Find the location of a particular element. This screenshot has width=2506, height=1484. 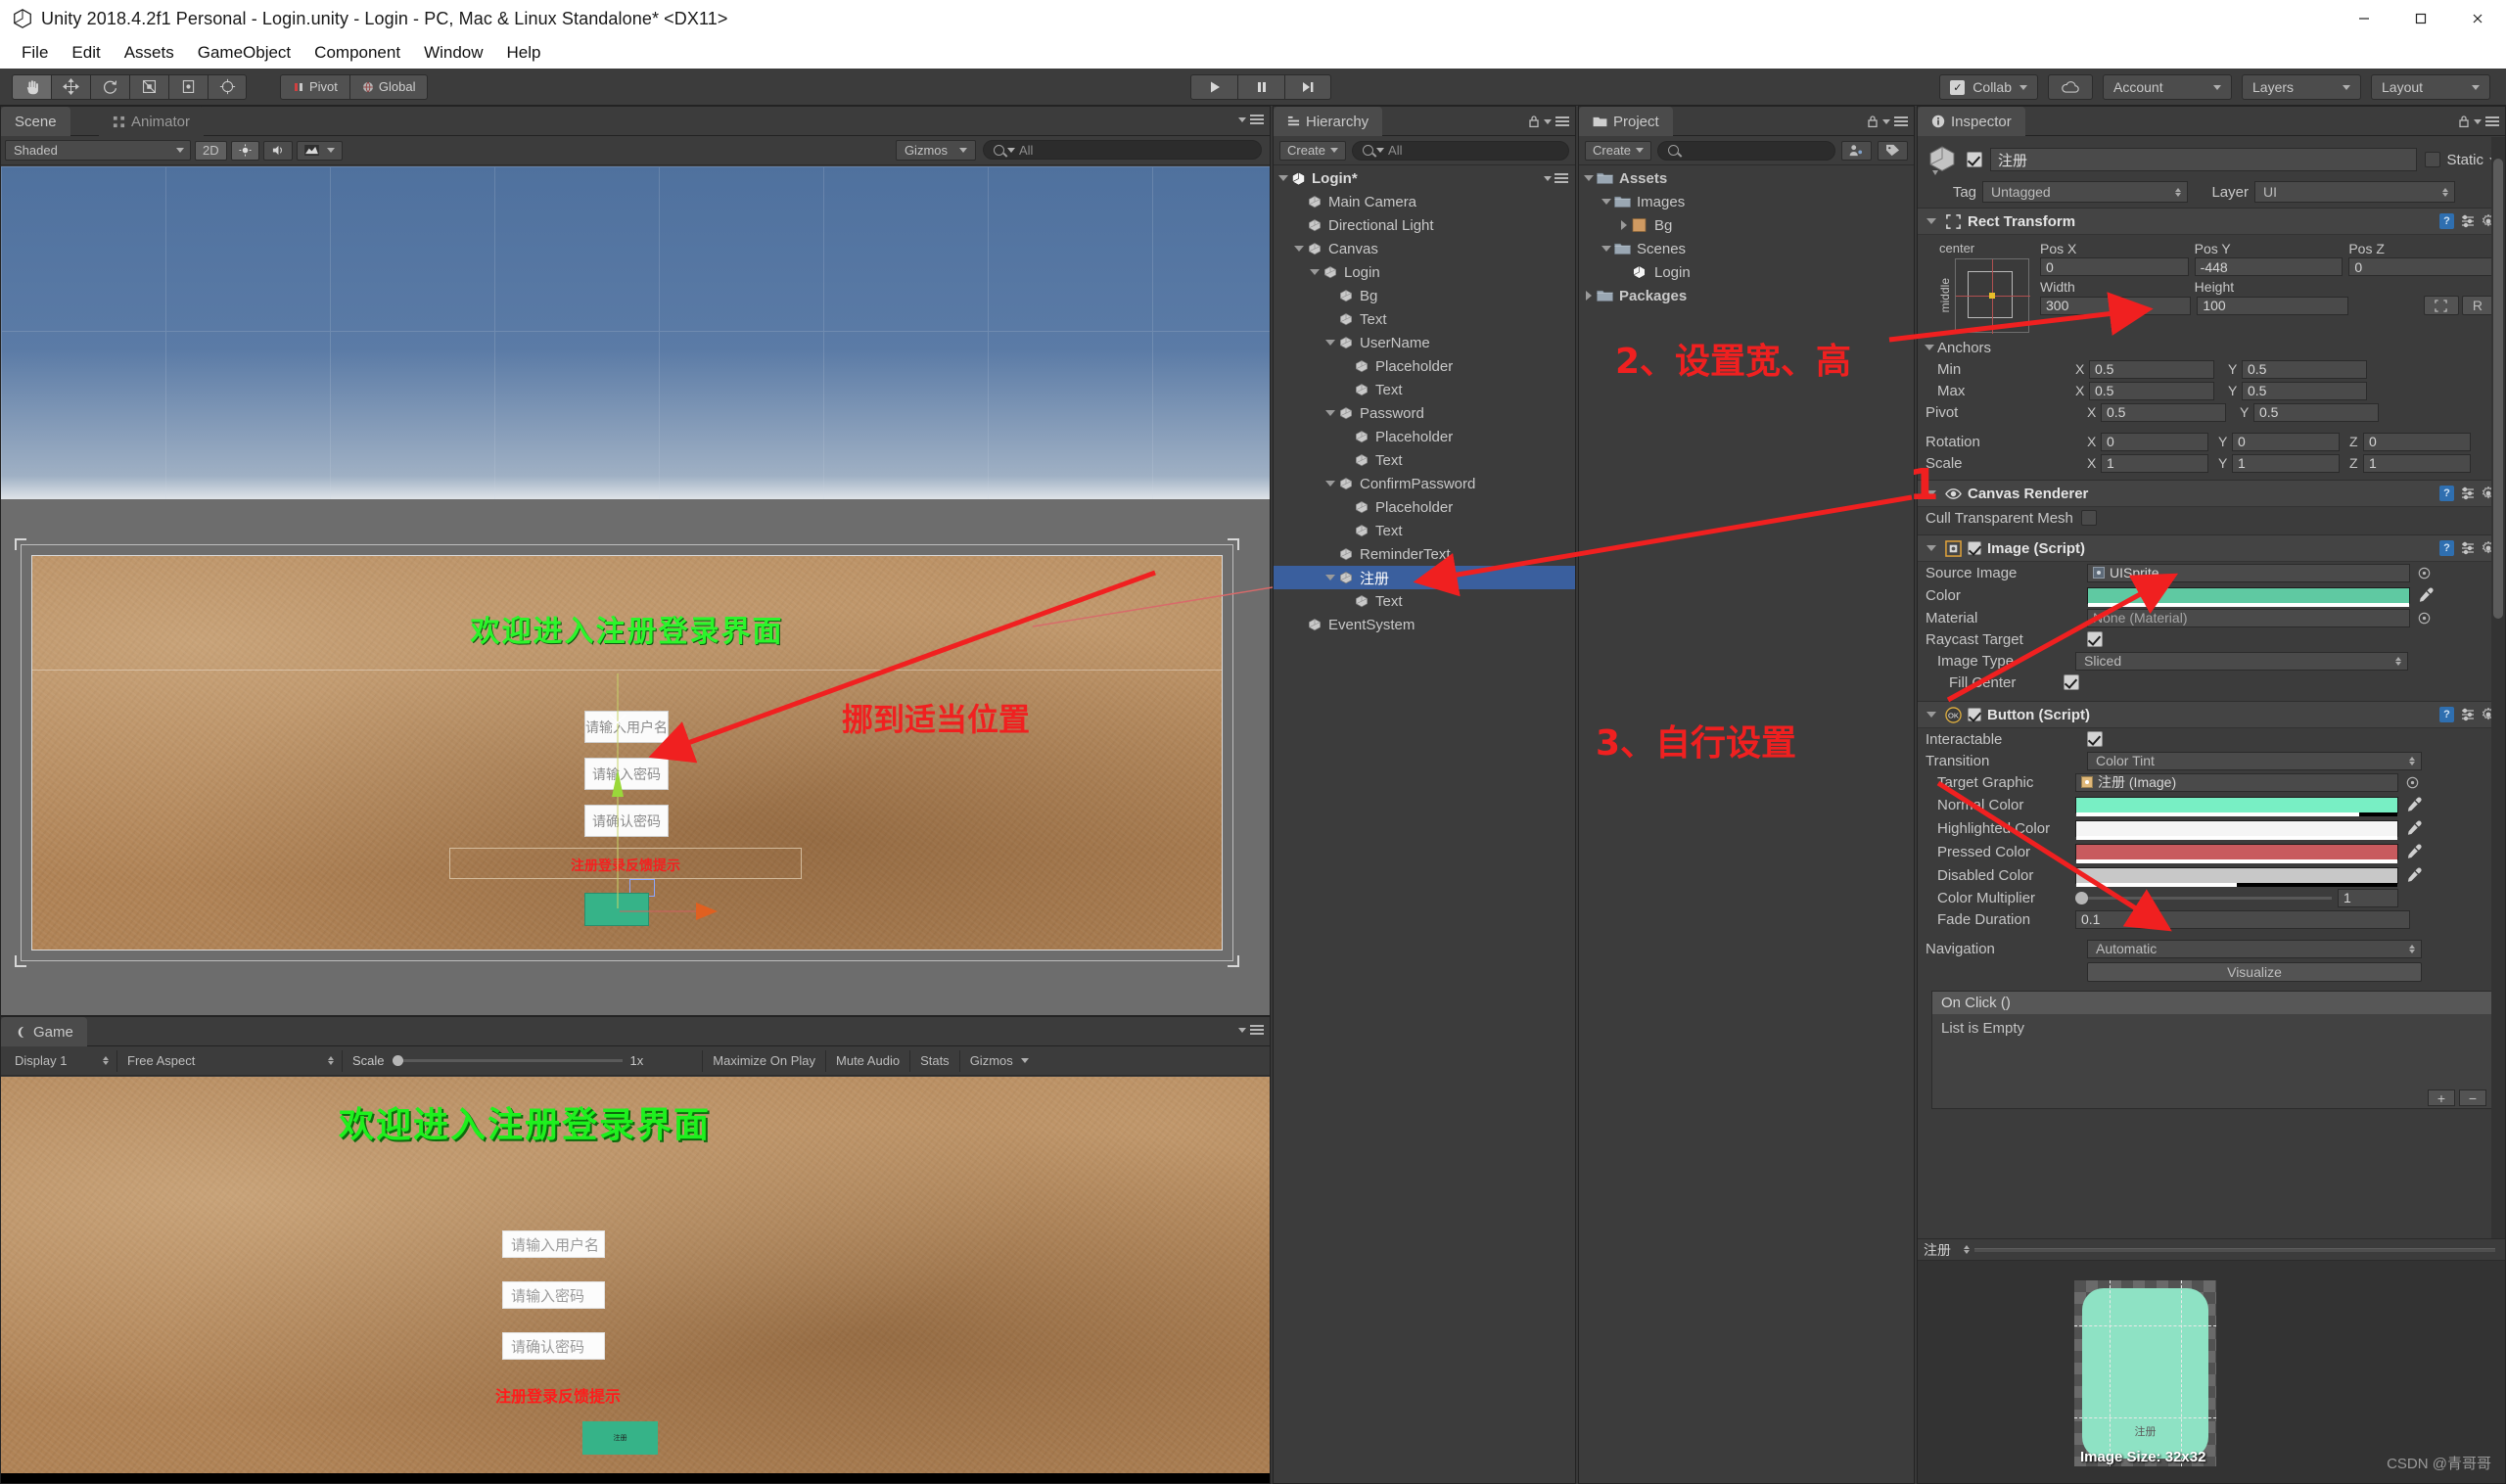

tab-scene: Scene is located at coordinates (35, 121).